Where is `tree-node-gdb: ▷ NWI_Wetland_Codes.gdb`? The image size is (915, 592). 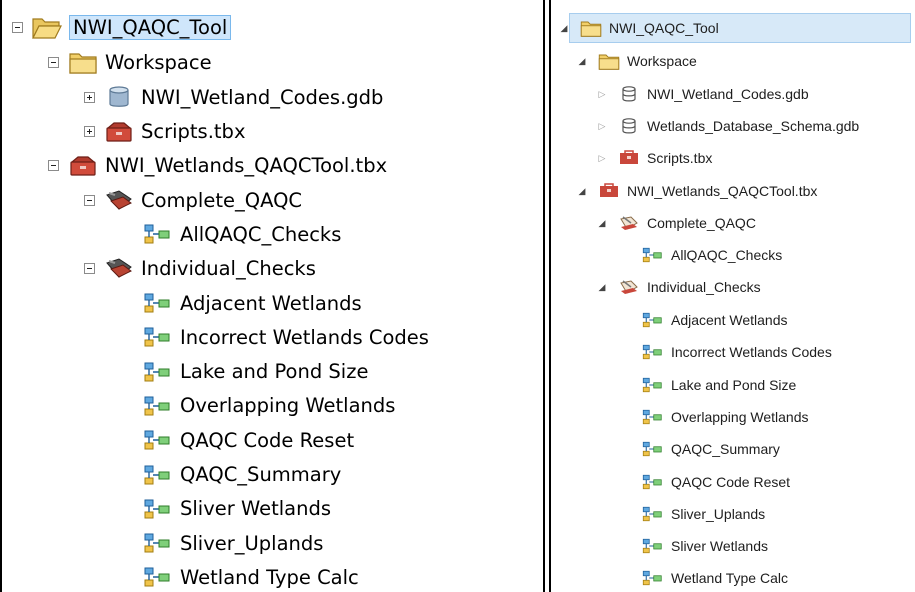
tree-node-gdb: ▷ NWI_Wetland_Codes.gdb is located at coordinates (702, 94).